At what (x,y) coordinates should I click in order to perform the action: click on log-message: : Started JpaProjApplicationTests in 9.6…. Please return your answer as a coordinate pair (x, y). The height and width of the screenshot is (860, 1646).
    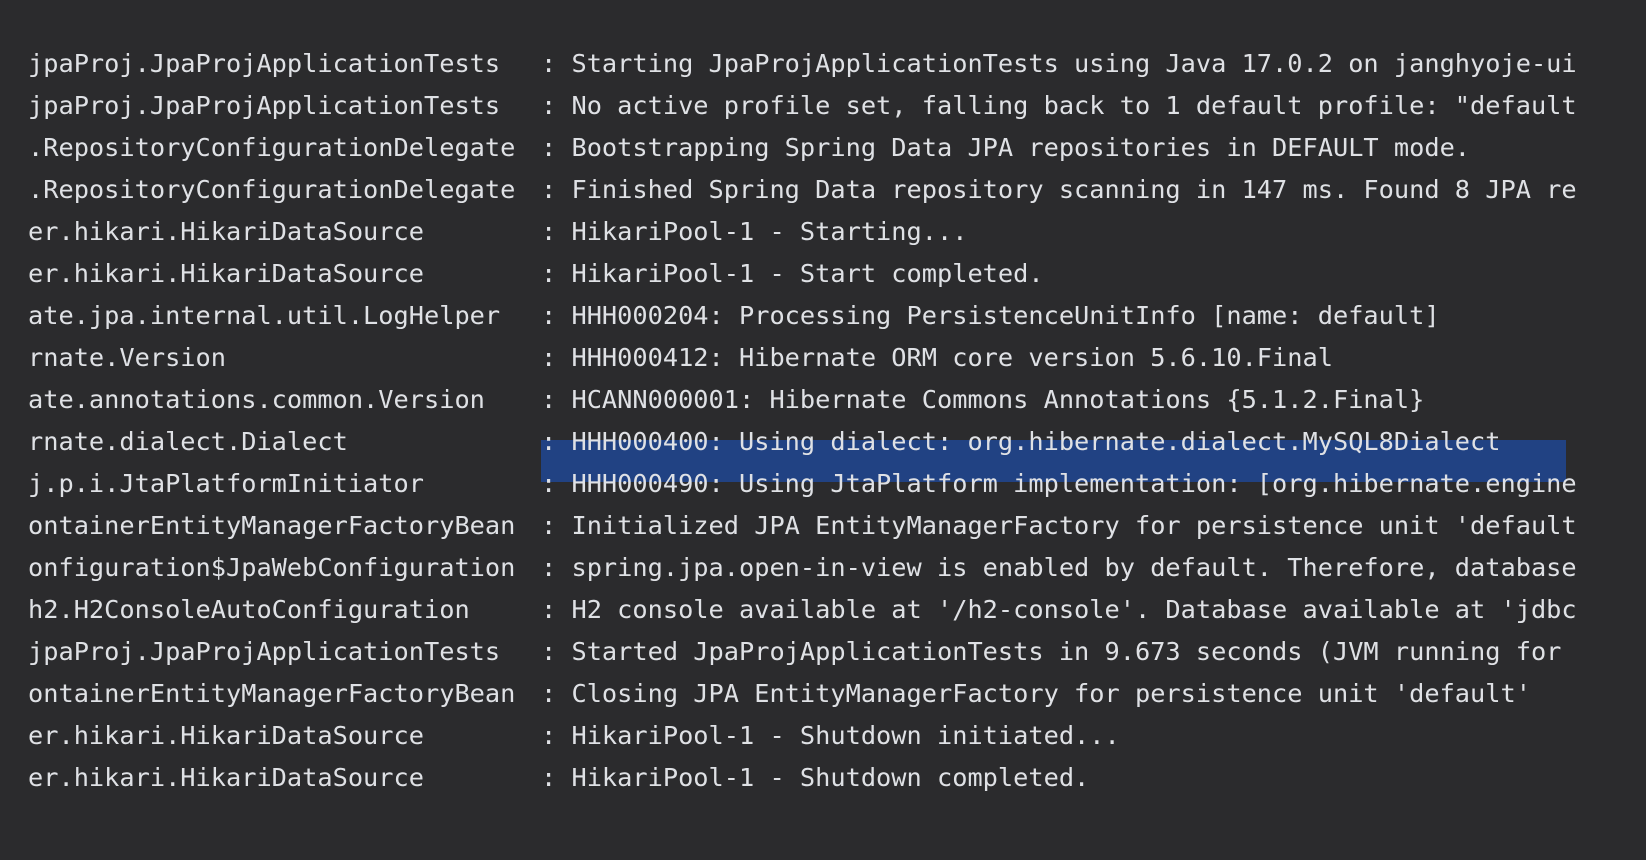
    Looking at the image, I should click on (1051, 651).